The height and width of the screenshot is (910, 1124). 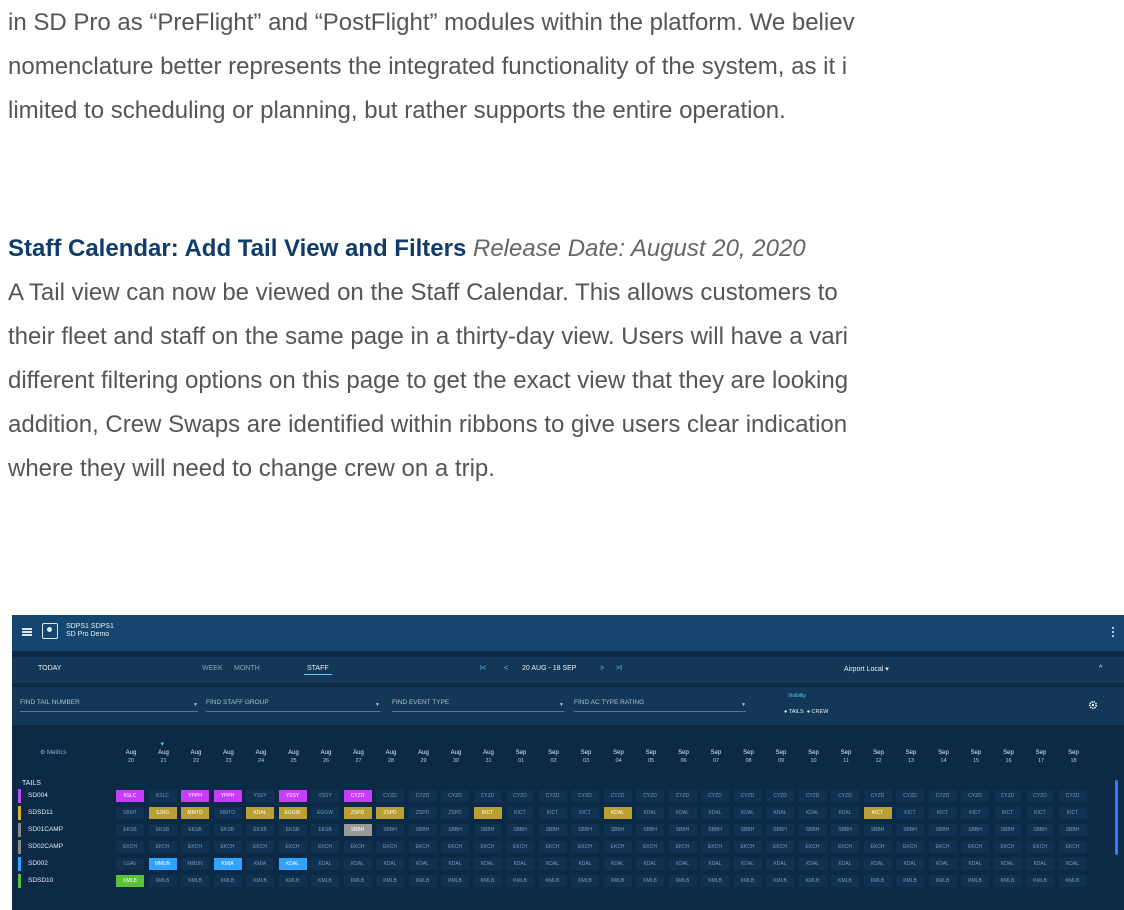 I want to click on tail-number: SD002, so click(x=38, y=863).